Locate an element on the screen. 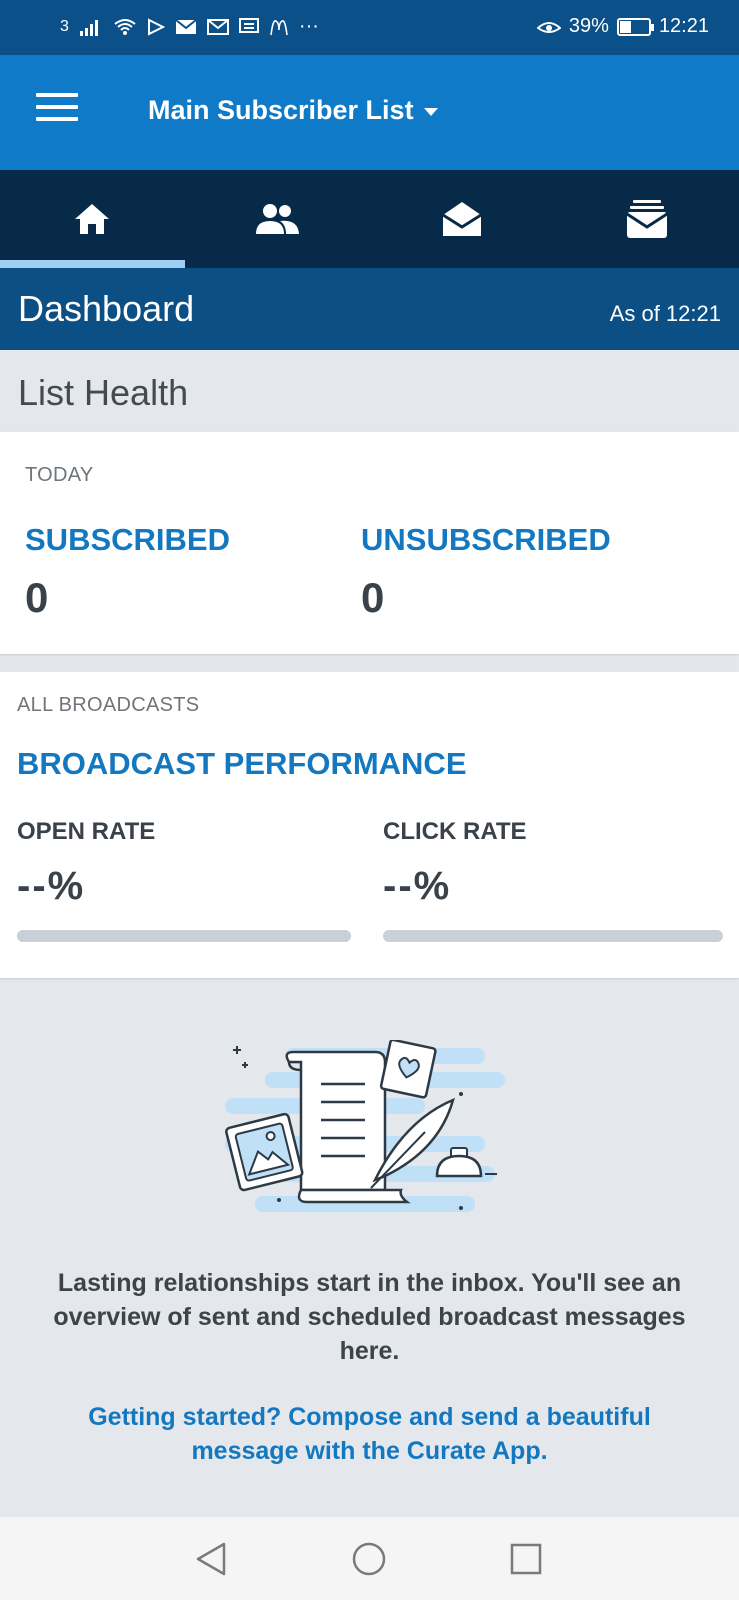  subscribers-icon is located at coordinates (278, 219).